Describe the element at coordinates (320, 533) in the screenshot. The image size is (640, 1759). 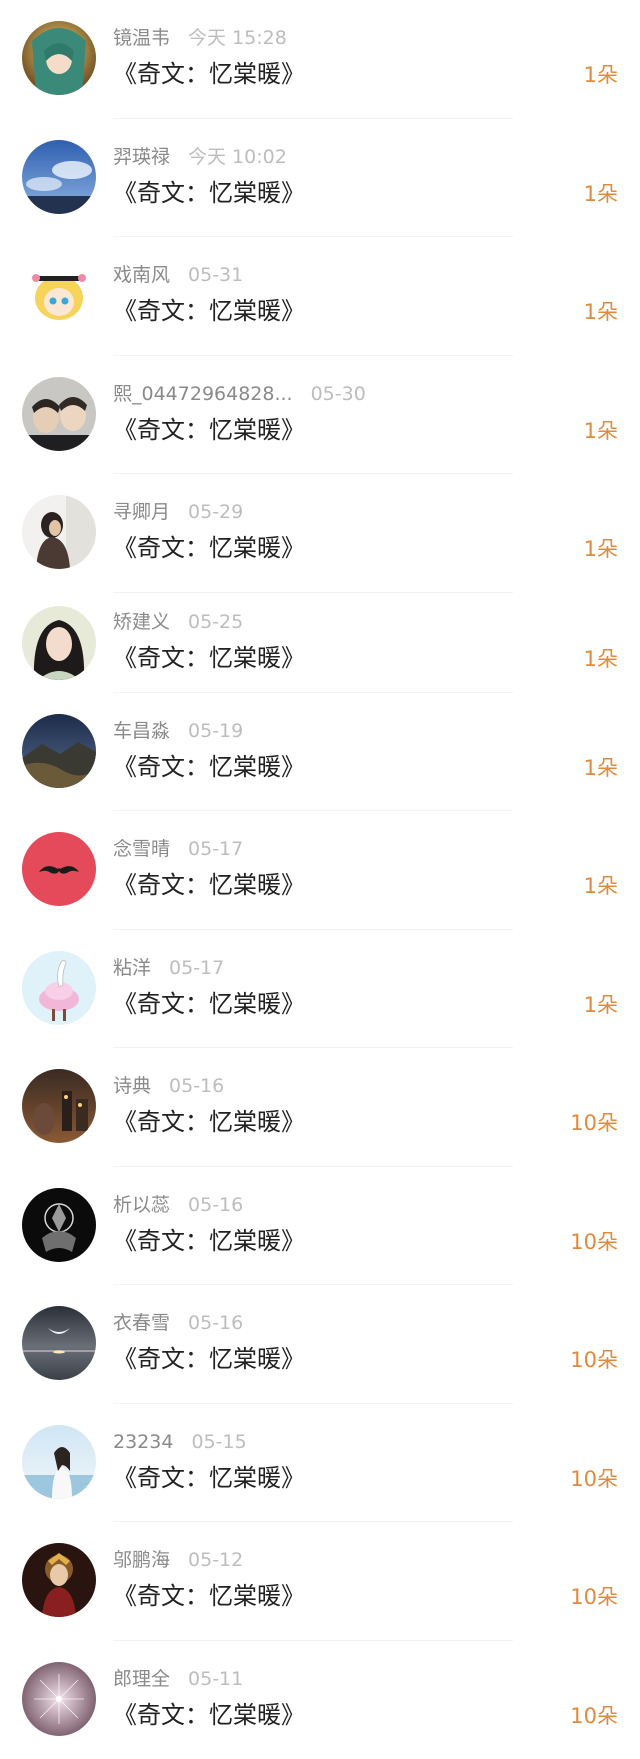
I see `list-item: 寻卿月05-29 《奇文：忆棠暖》 1朵` at that location.